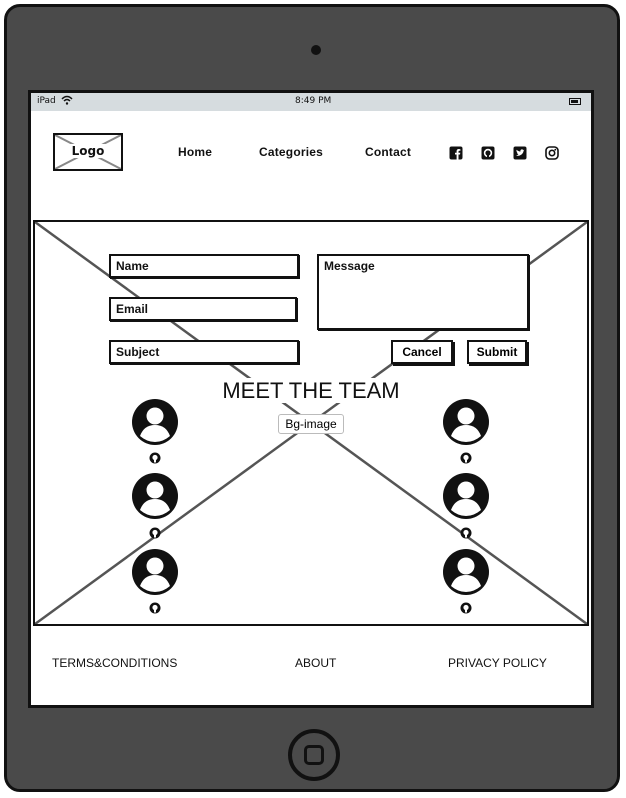  I want to click on name-field: Name, so click(204, 266).